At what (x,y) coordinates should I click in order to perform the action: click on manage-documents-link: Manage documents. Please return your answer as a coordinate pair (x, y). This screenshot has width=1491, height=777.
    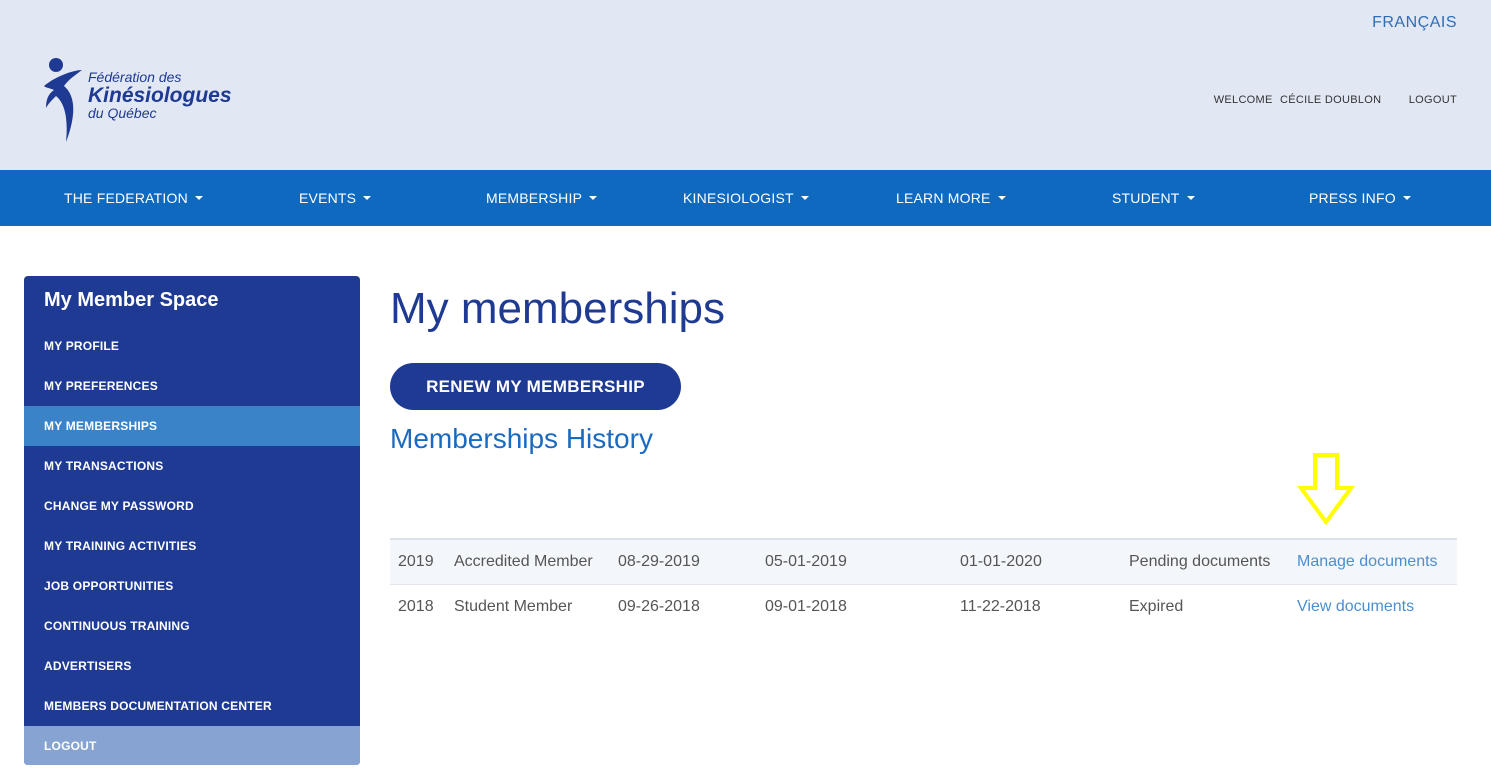
    Looking at the image, I should click on (1367, 561).